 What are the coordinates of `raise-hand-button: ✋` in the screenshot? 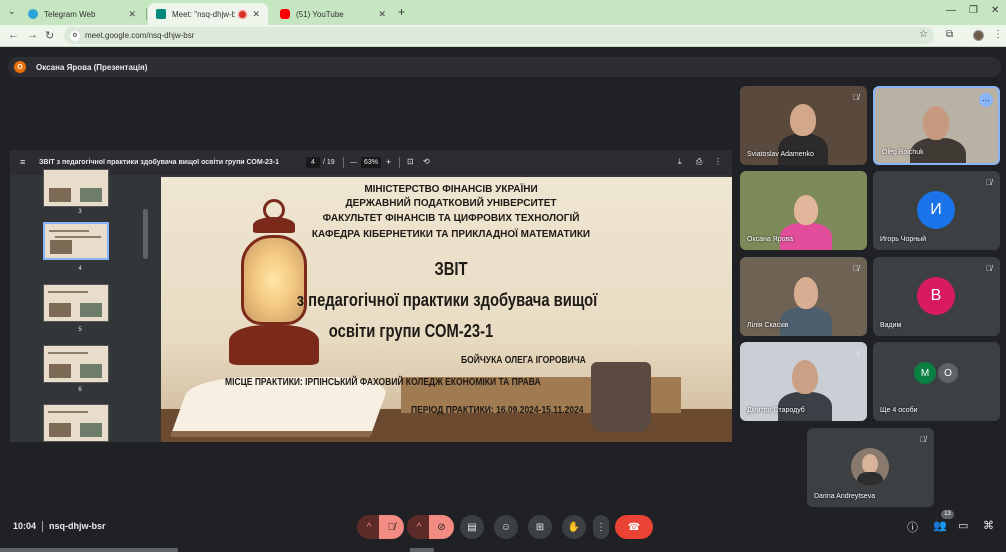 It's located at (574, 527).